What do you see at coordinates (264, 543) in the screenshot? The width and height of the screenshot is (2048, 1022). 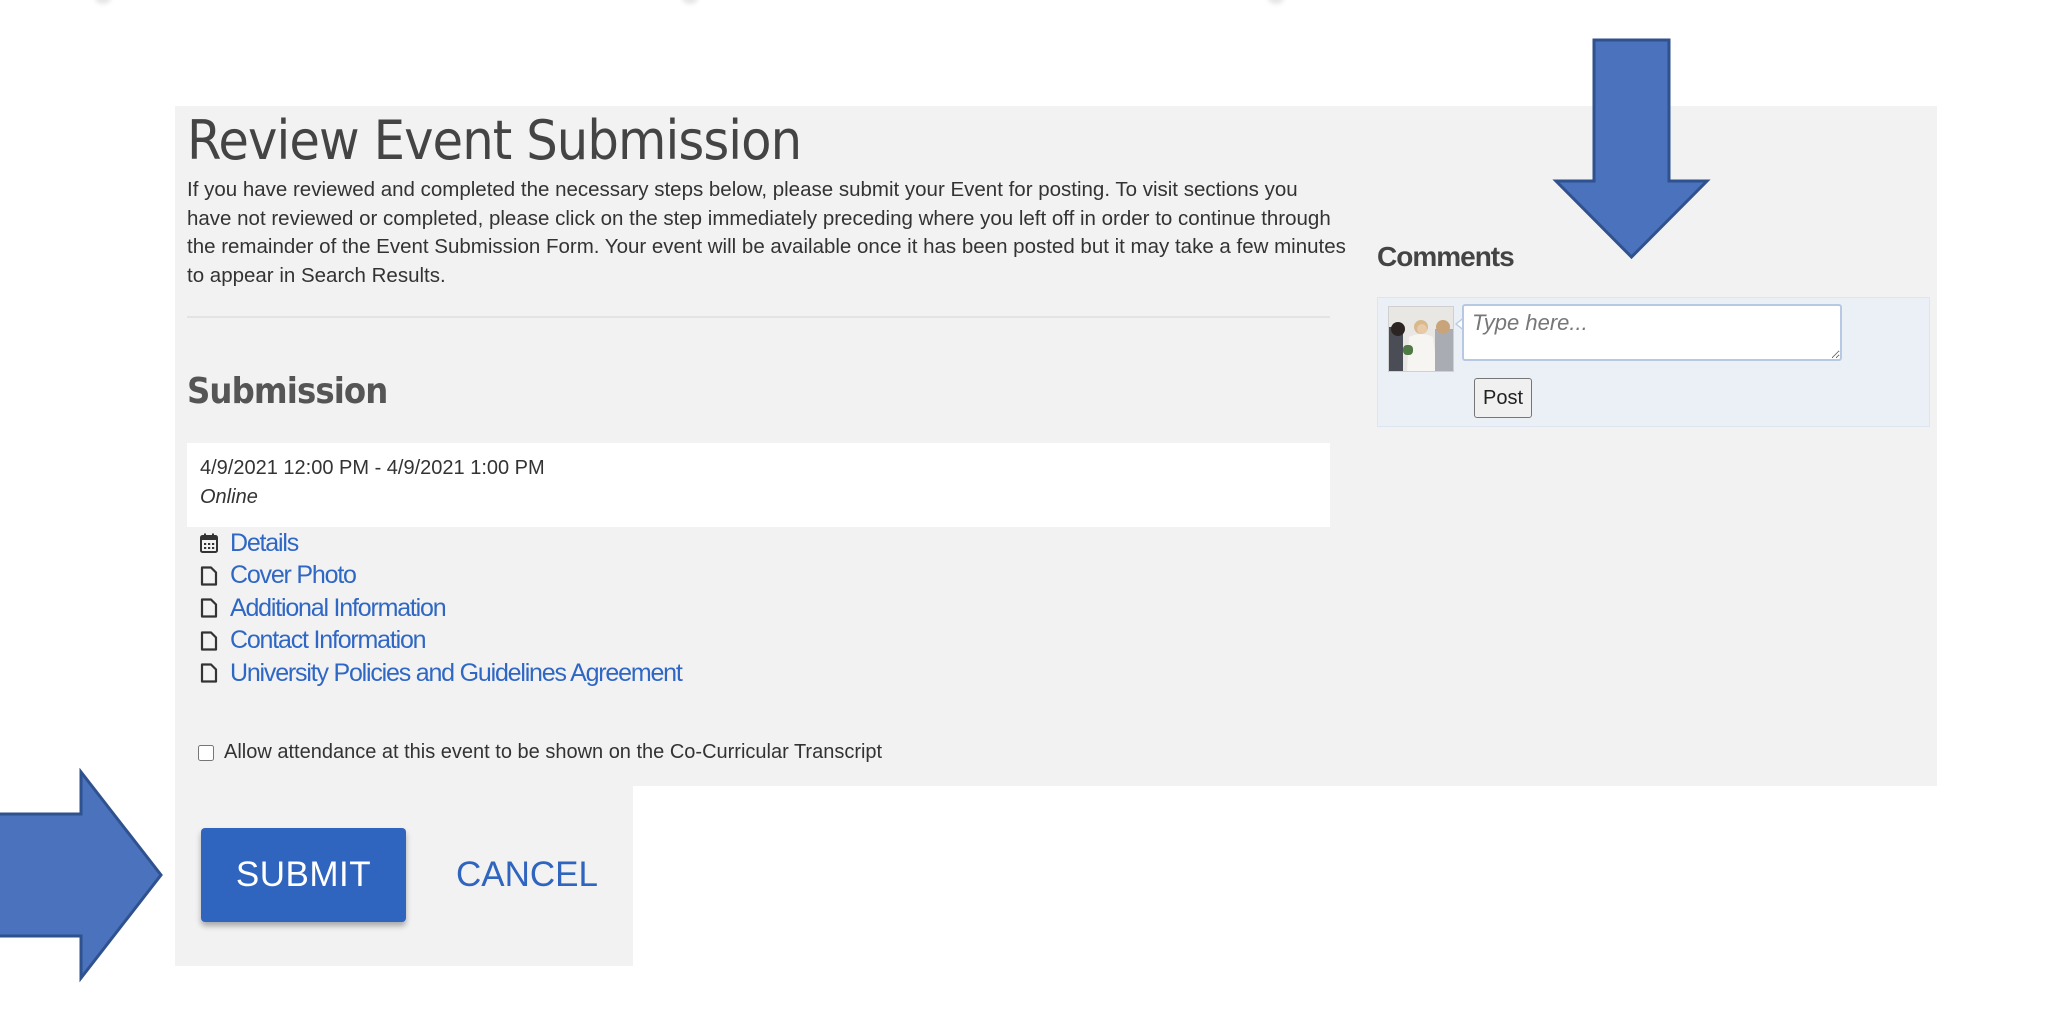 I see `step-link-details: Details` at bounding box center [264, 543].